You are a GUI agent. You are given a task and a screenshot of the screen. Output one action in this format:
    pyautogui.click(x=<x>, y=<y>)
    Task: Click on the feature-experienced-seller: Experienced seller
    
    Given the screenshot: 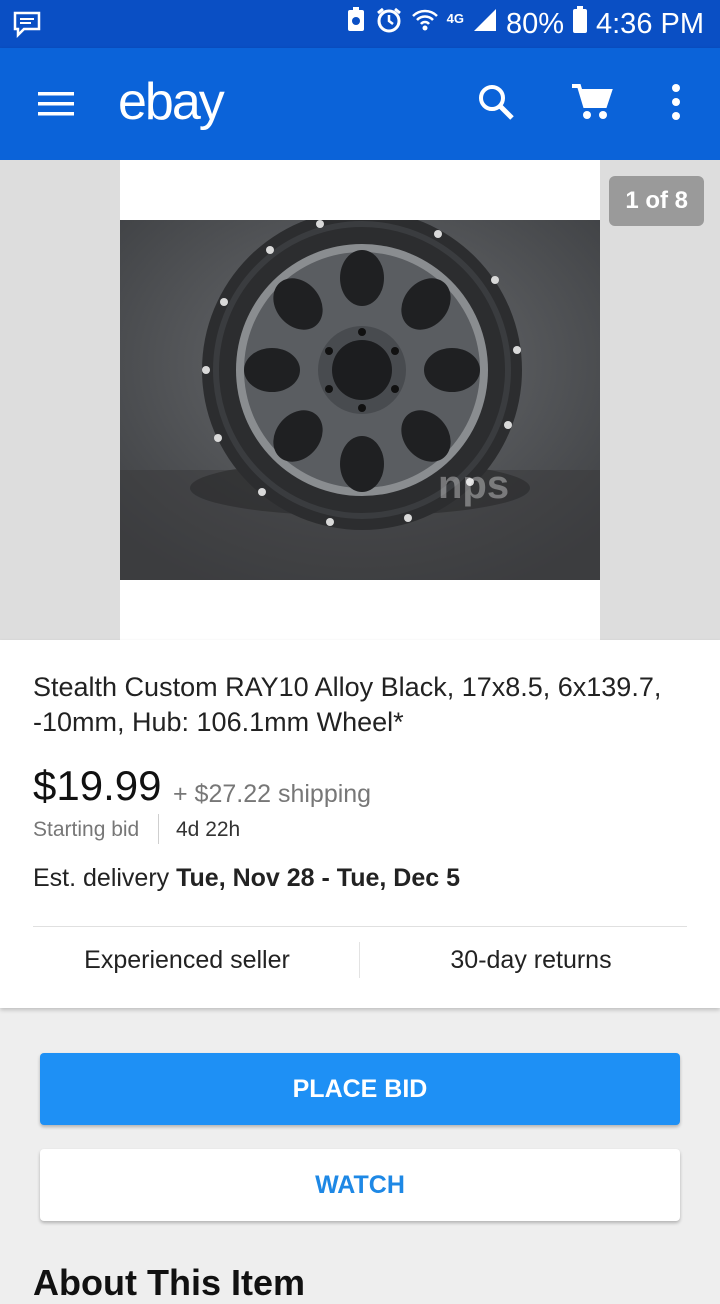 What is the action you would take?
    pyautogui.click(x=187, y=960)
    